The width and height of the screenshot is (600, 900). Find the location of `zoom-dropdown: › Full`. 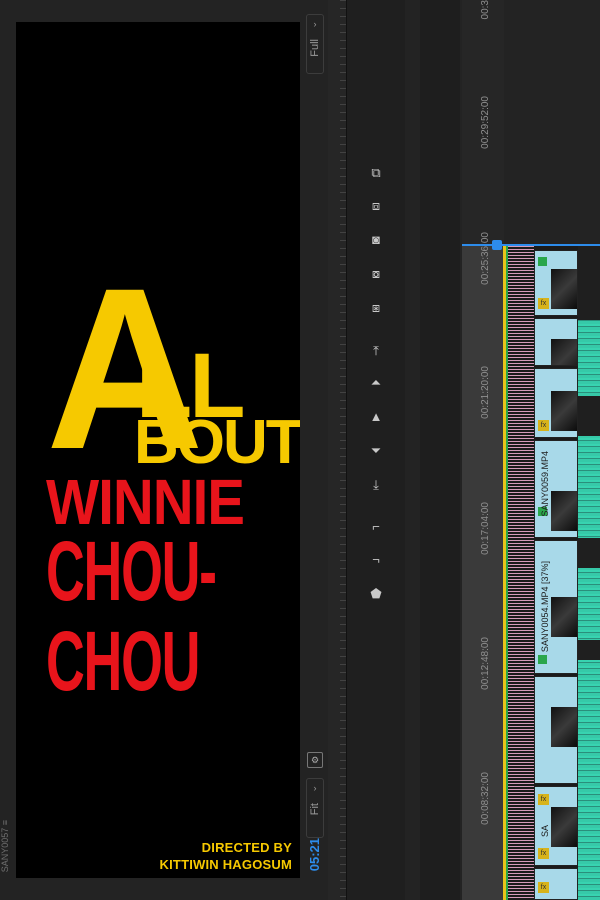

zoom-dropdown: › Full is located at coordinates (315, 44).